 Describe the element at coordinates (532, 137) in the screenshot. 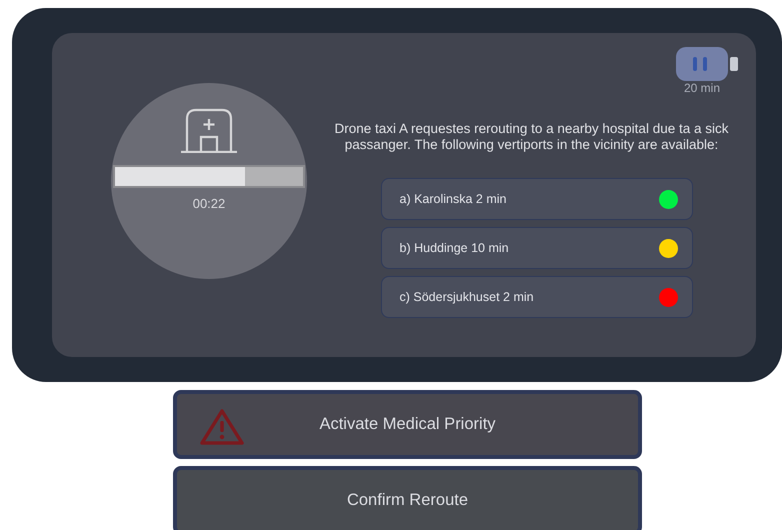

I see `question-text: Drone taxi A requestes rerouting to a nearby hospital due ta a sick passanger. The following vertiports in the vicinity are available:` at that location.